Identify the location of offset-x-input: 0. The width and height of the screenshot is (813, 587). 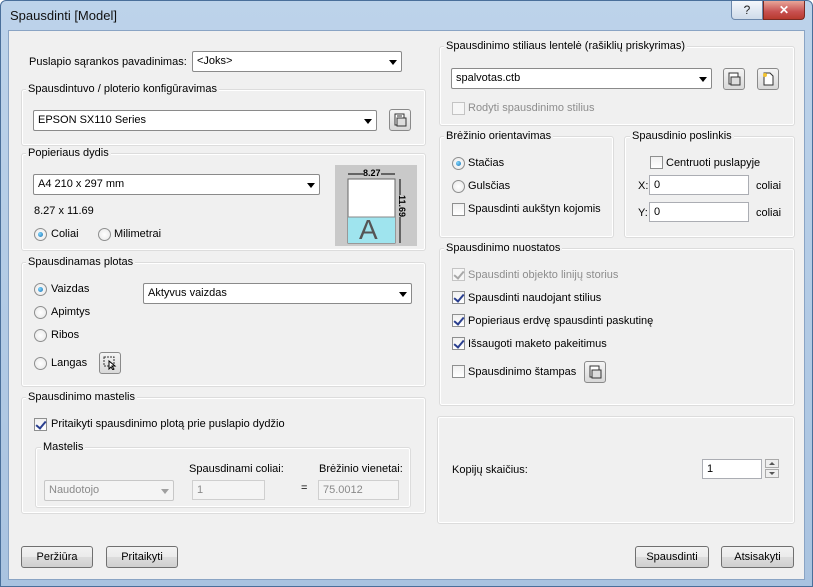
(699, 185).